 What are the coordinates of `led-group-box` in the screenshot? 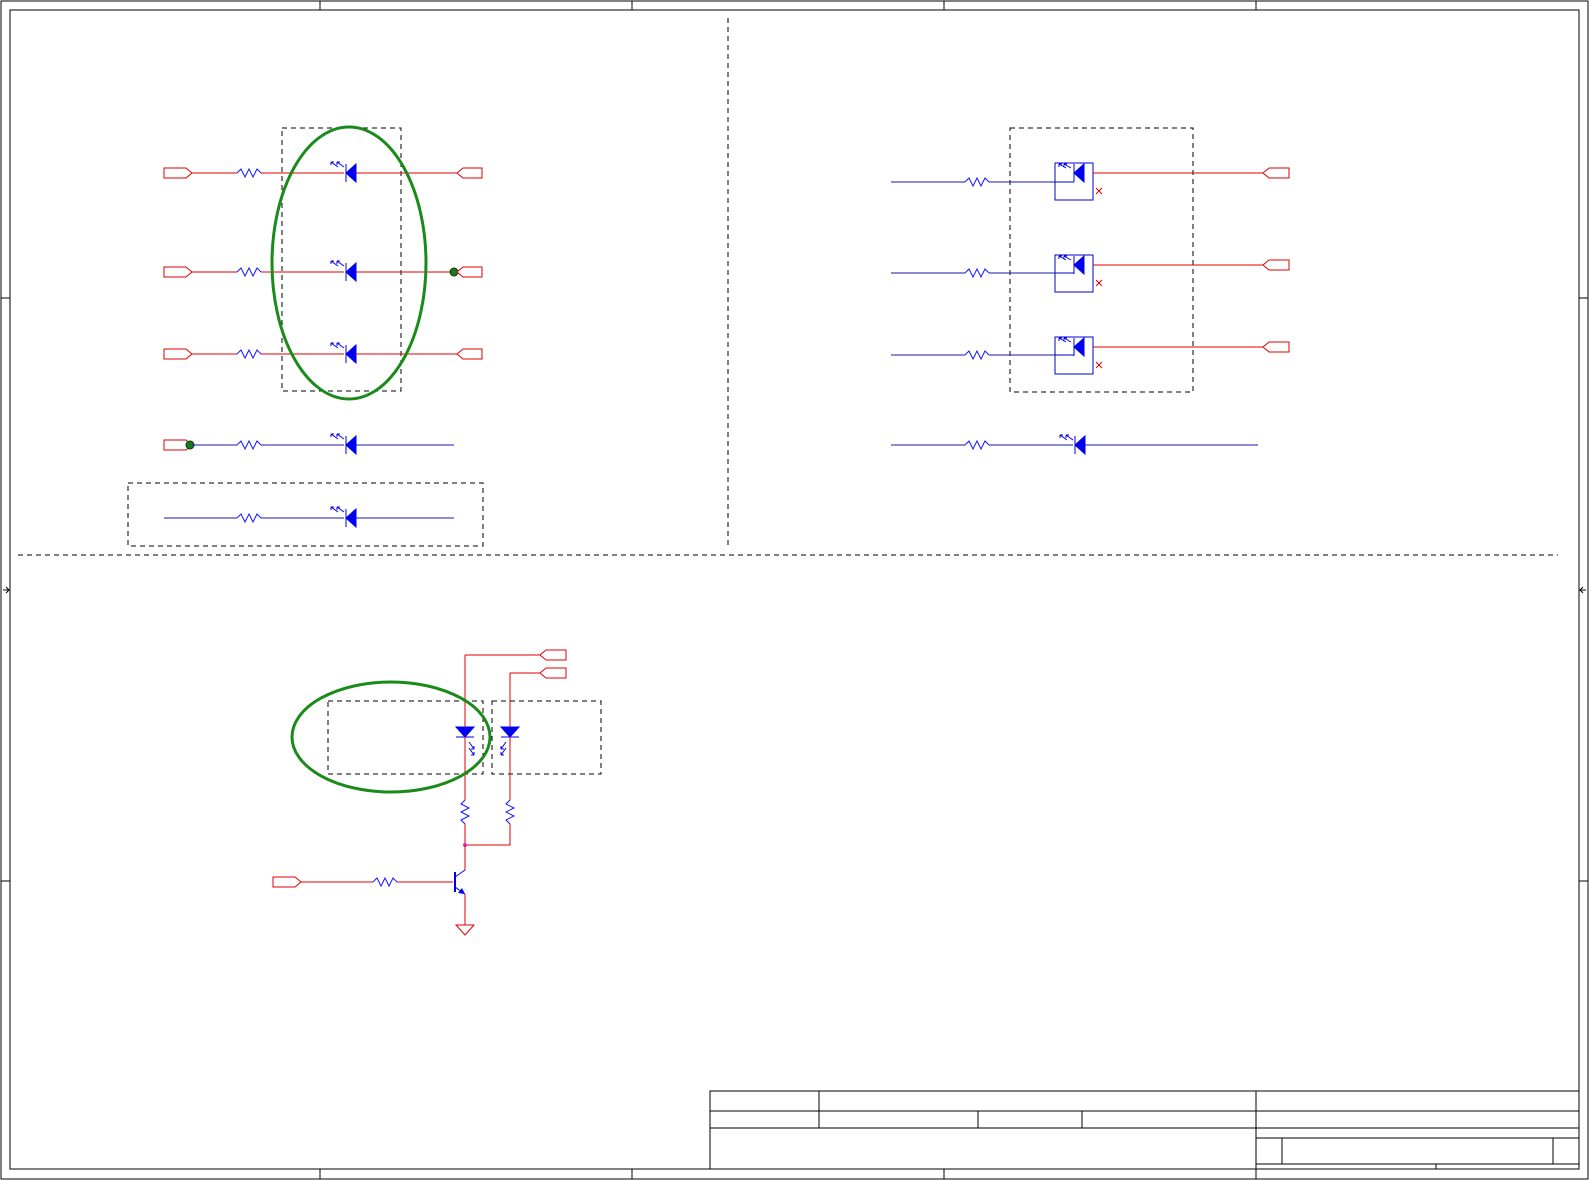 It's located at (341, 259).